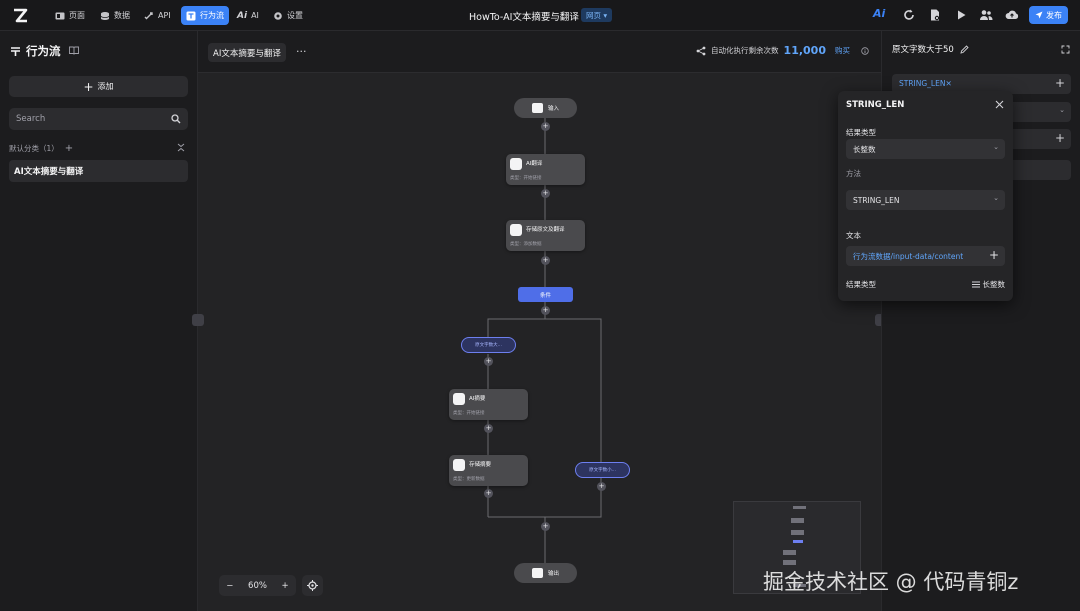 The width and height of the screenshot is (1080, 611). Describe the element at coordinates (74, 50) in the screenshot. I see `book-icon` at that location.